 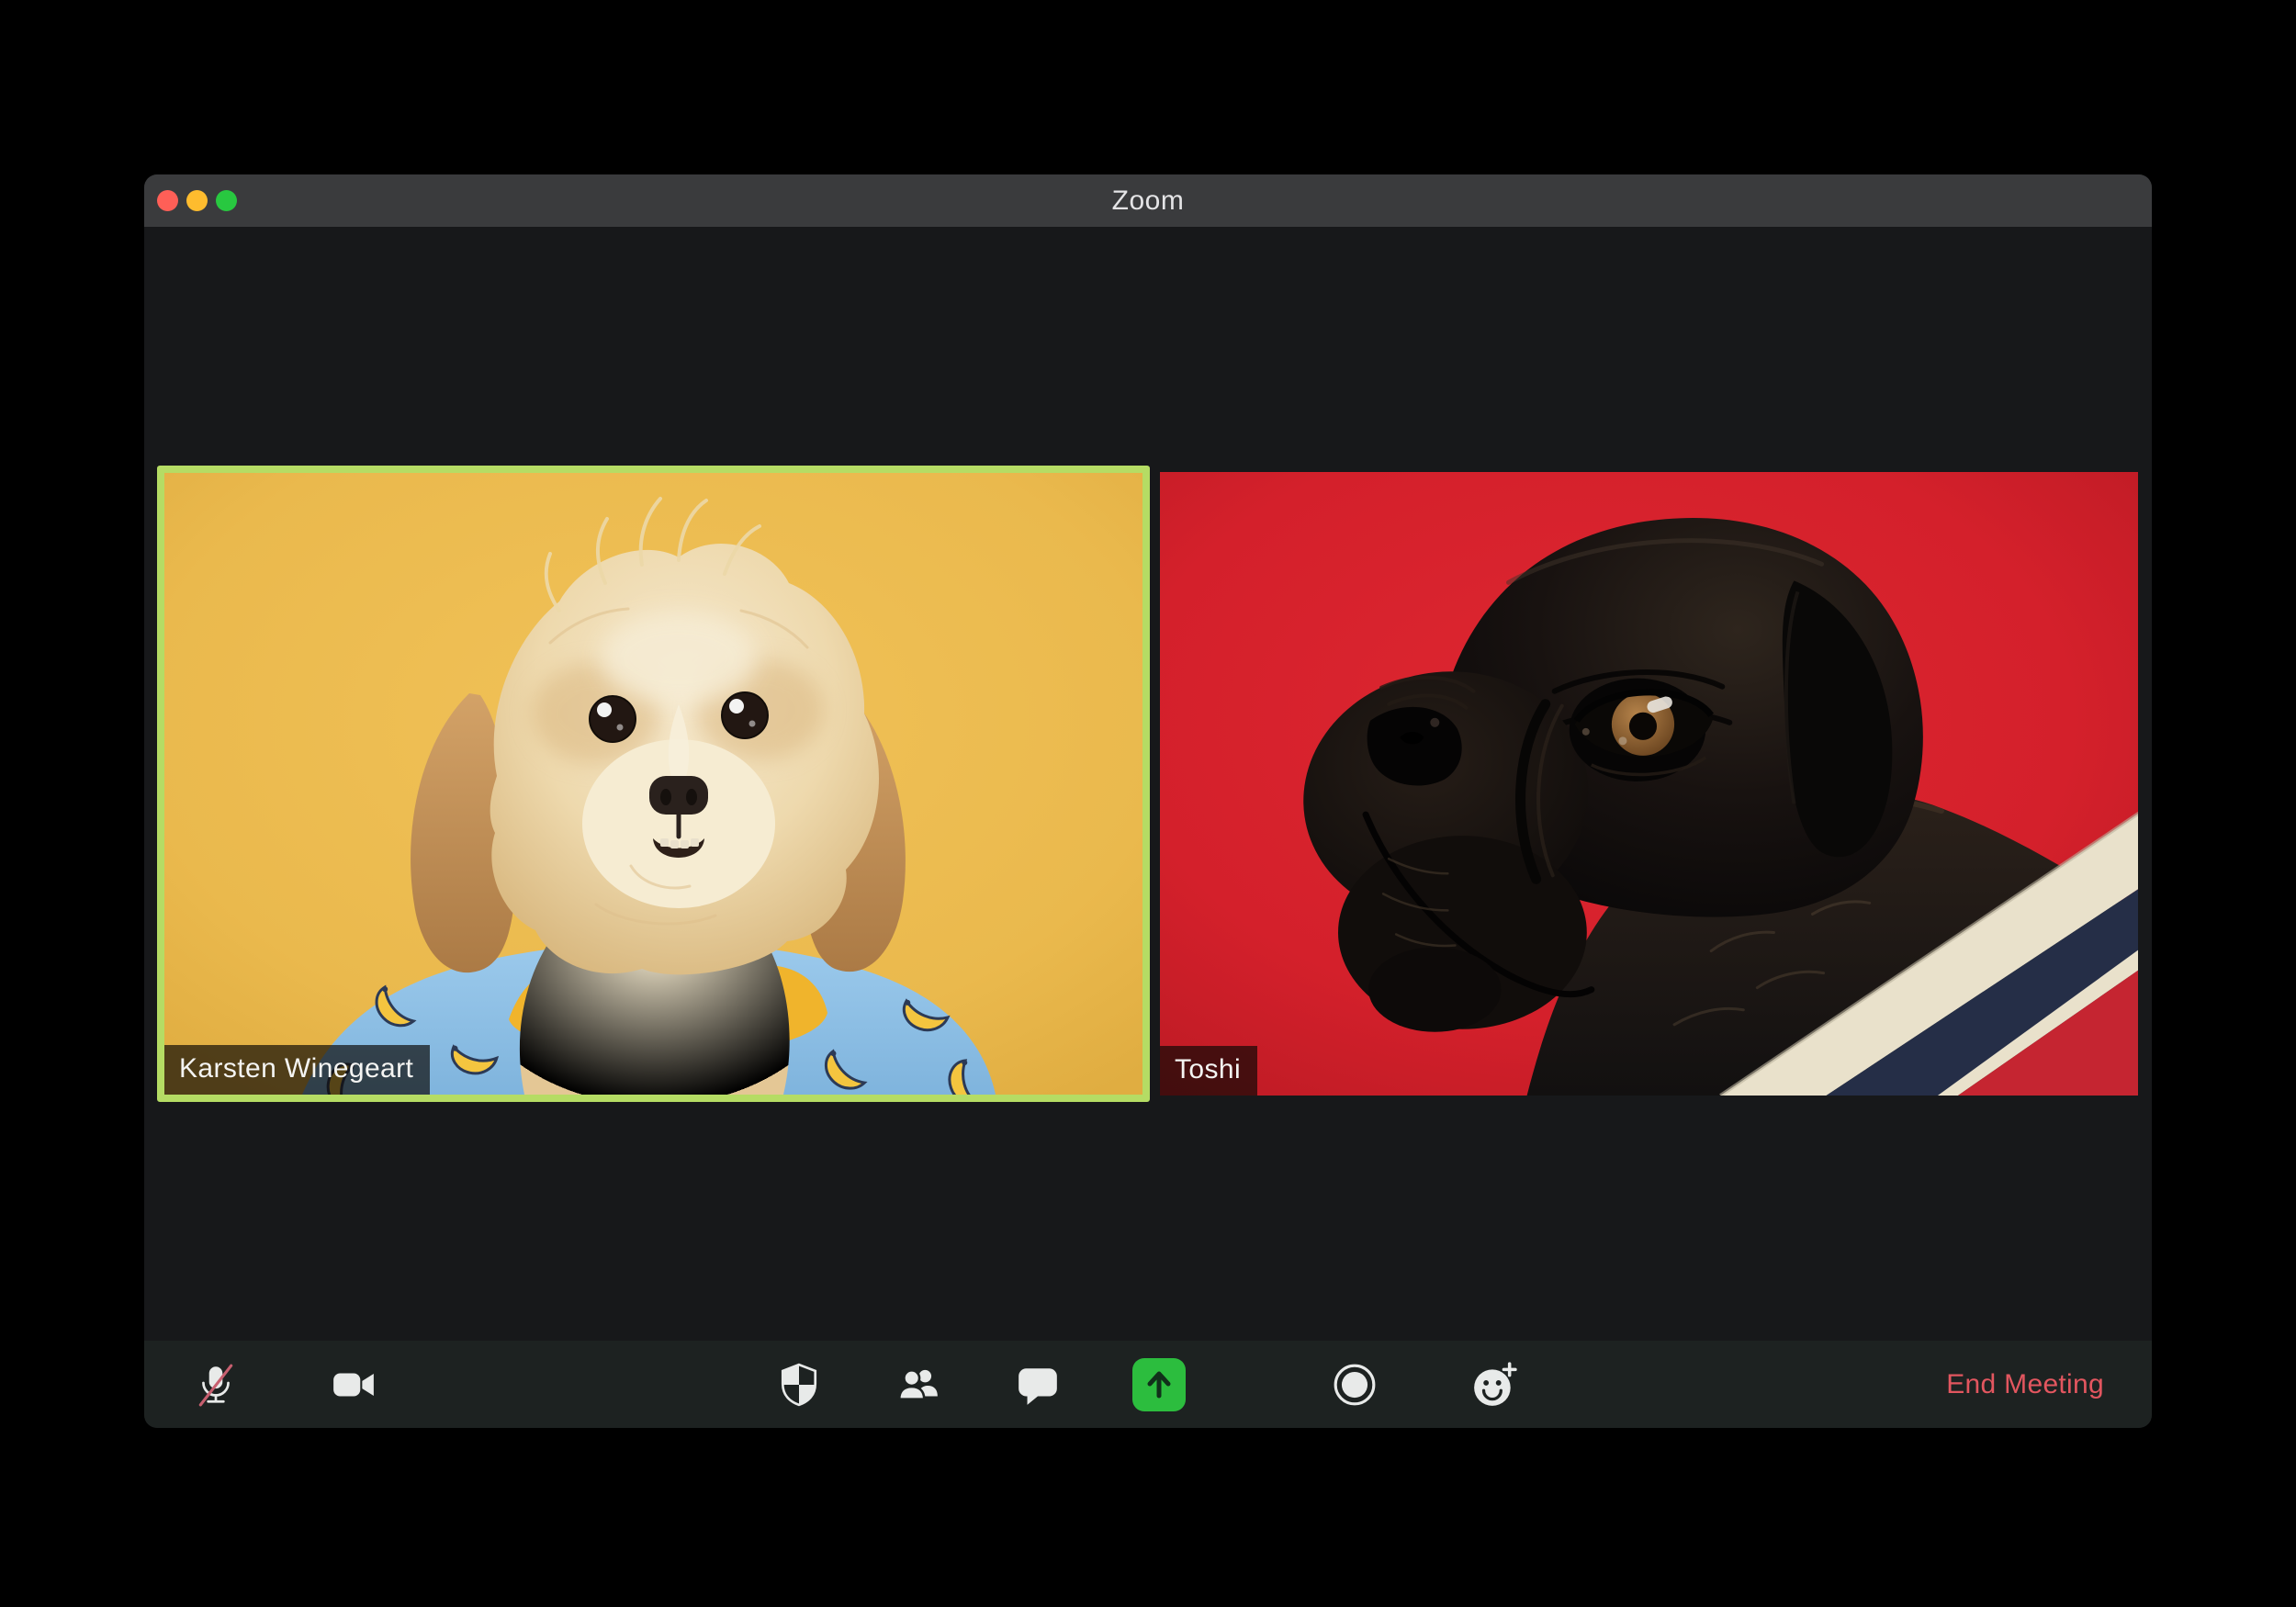 I want to click on minimize-window-button, so click(x=197, y=200).